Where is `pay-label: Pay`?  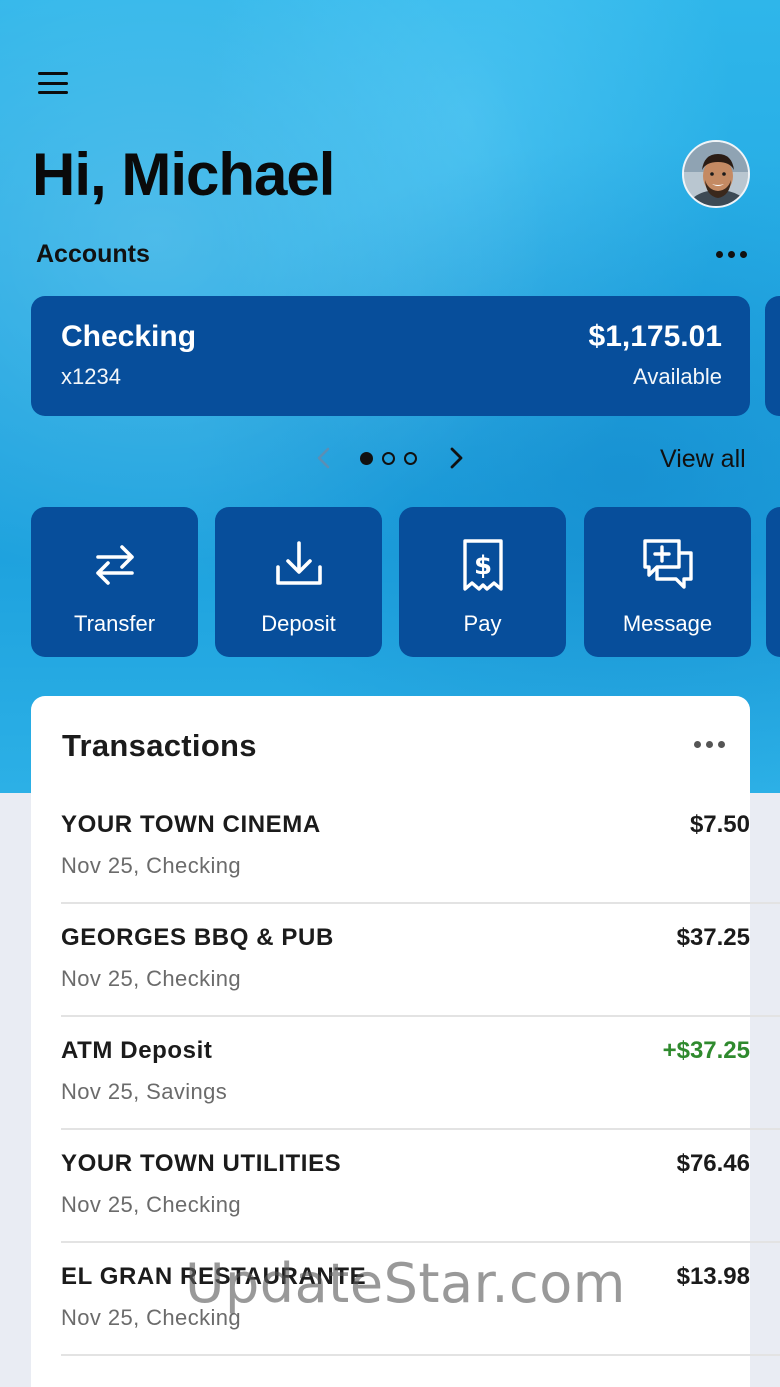
pay-label: Pay is located at coordinates (482, 623).